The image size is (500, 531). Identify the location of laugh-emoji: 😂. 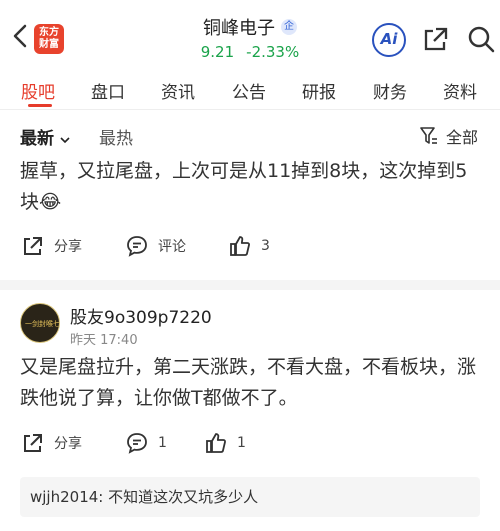
(50, 202).